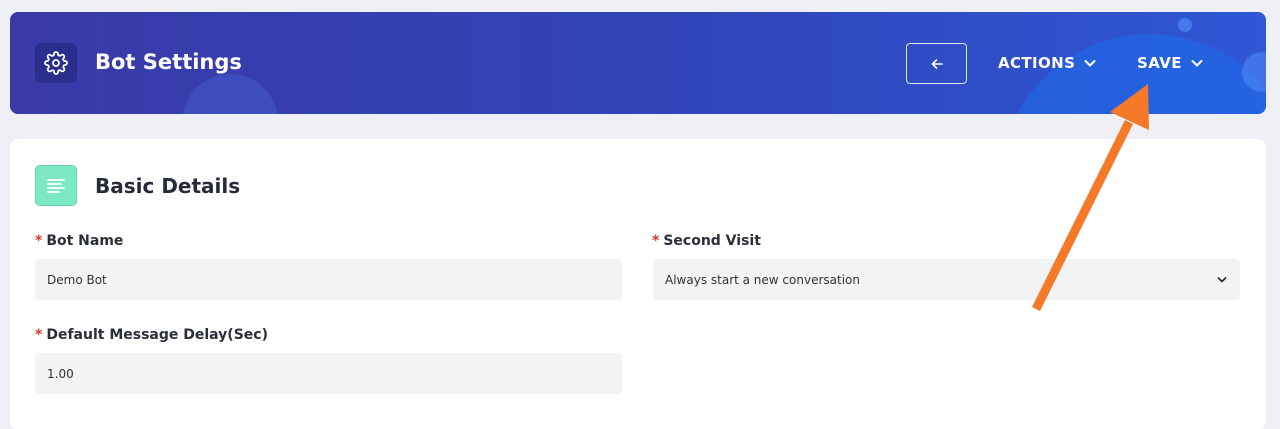  I want to click on gear-icon, so click(56, 63).